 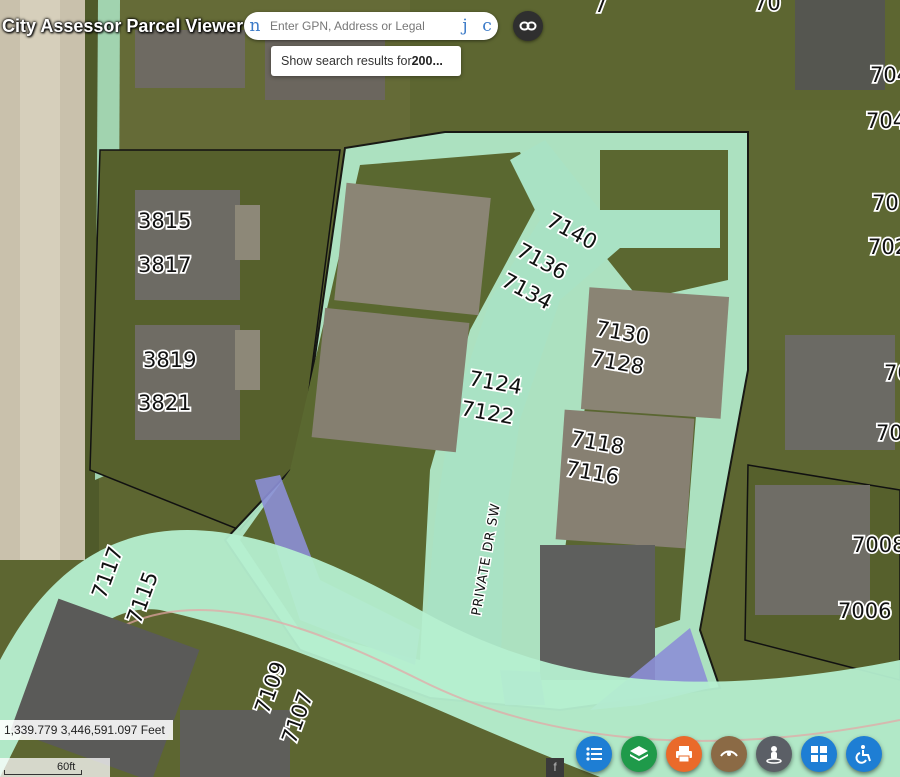 I want to click on measure-icon, so click(x=729, y=754).